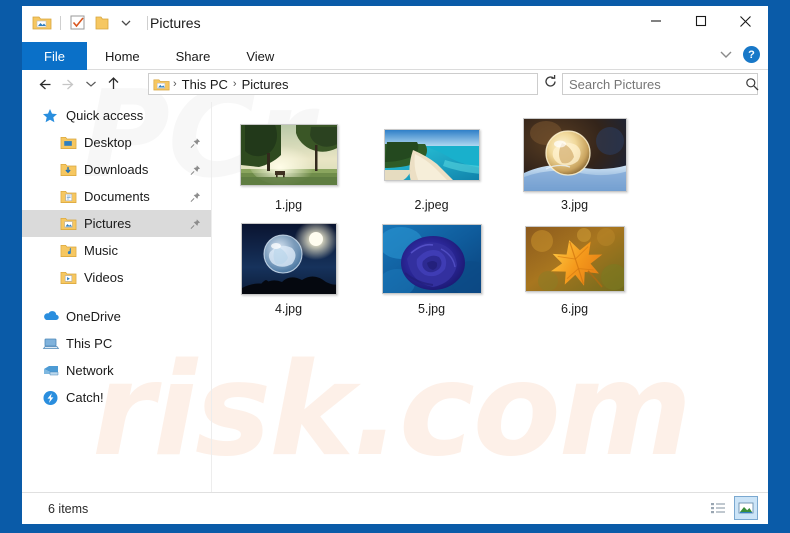  I want to click on sidebar-item-label: Downloads, so click(116, 169).